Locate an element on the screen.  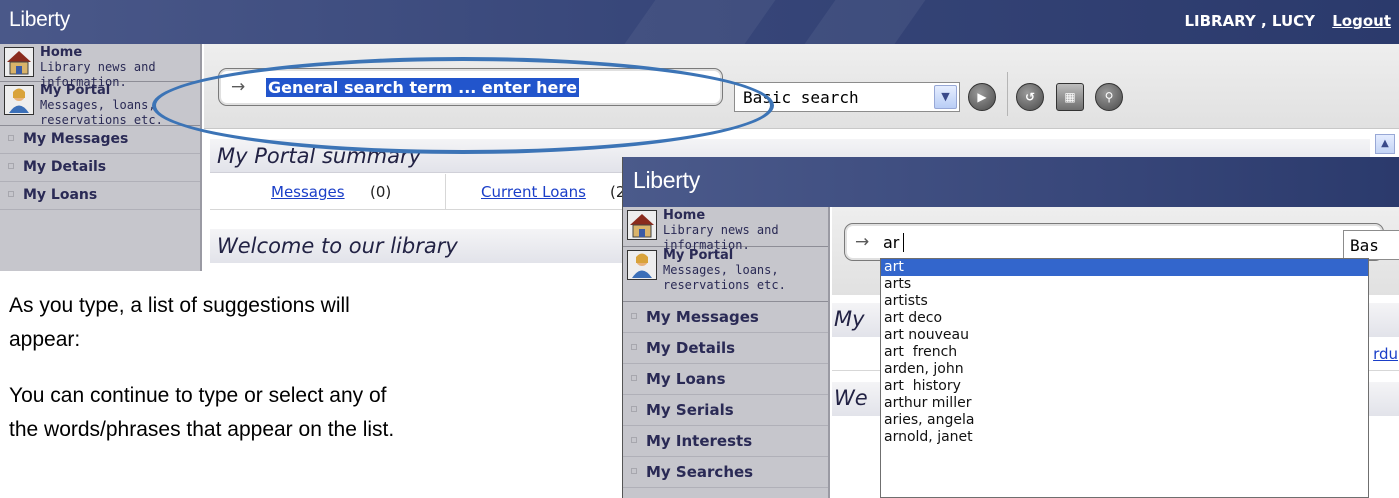
go-button: ▶ is located at coordinates (982, 97).